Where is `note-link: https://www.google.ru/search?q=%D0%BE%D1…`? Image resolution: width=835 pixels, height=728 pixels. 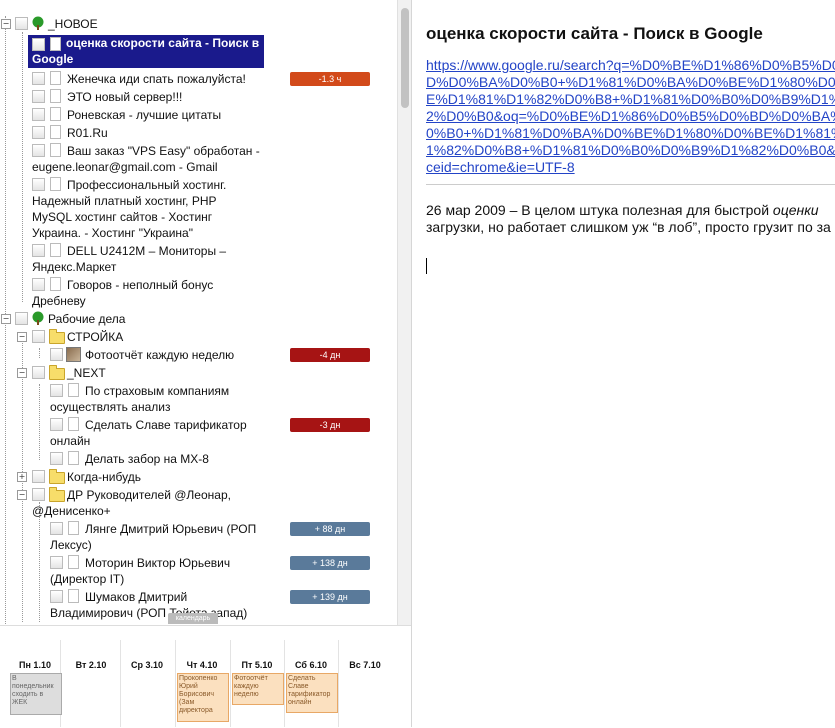
note-link: https://www.google.ru/search?q=%D0%BE%D1… is located at coordinates (630, 116).